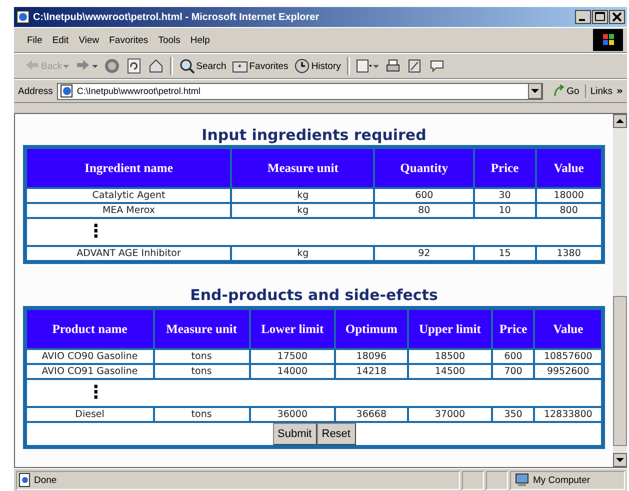  Describe the element at coordinates (424, 210) in the screenshot. I see `table-cell: 80` at that location.